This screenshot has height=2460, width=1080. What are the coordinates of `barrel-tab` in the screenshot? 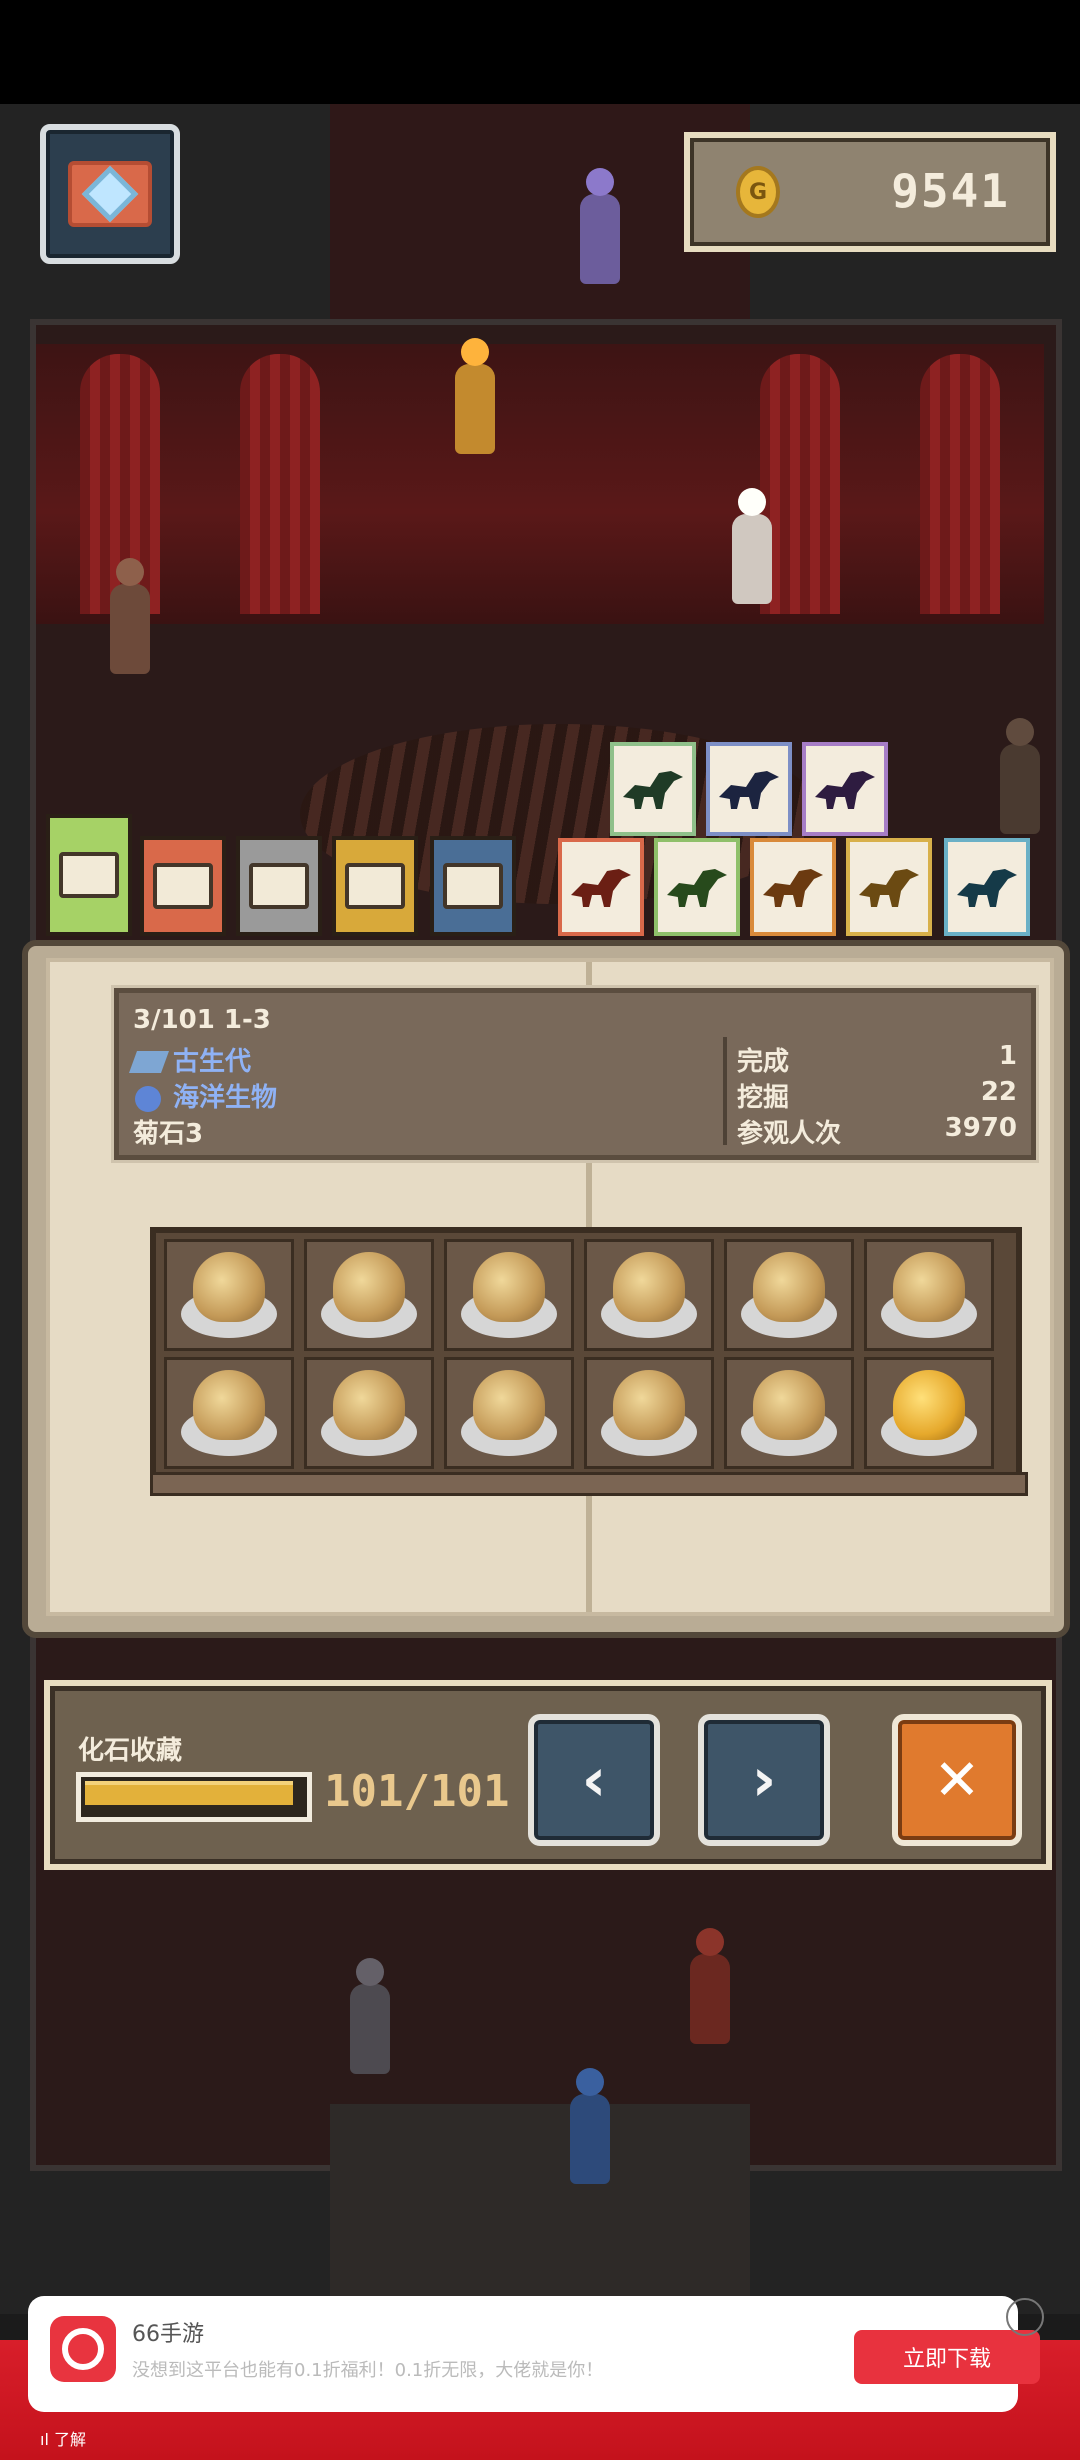 It's located at (89, 875).